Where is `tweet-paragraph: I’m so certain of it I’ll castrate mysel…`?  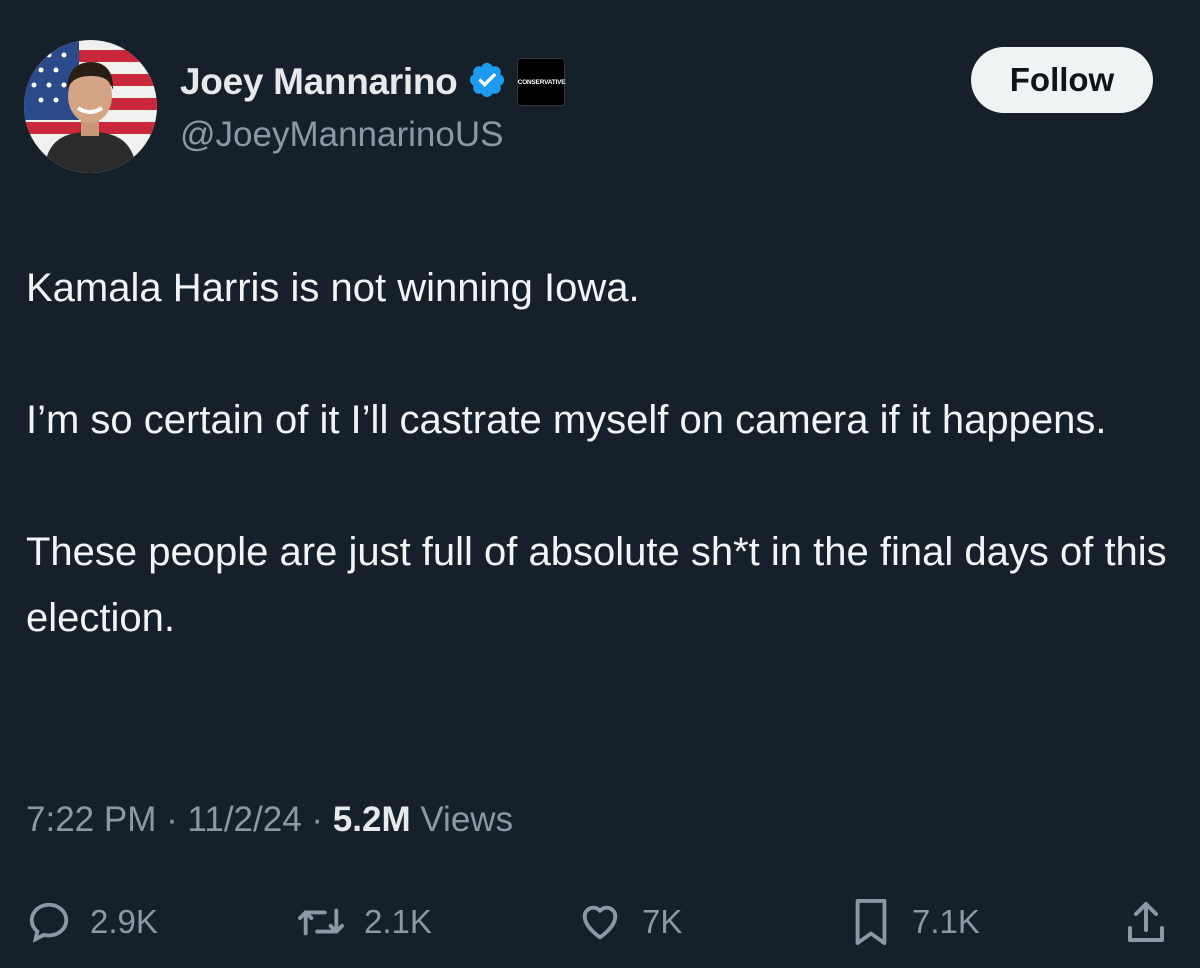 tweet-paragraph: I’m so certain of it I’ll castrate mysel… is located at coordinates (566, 420).